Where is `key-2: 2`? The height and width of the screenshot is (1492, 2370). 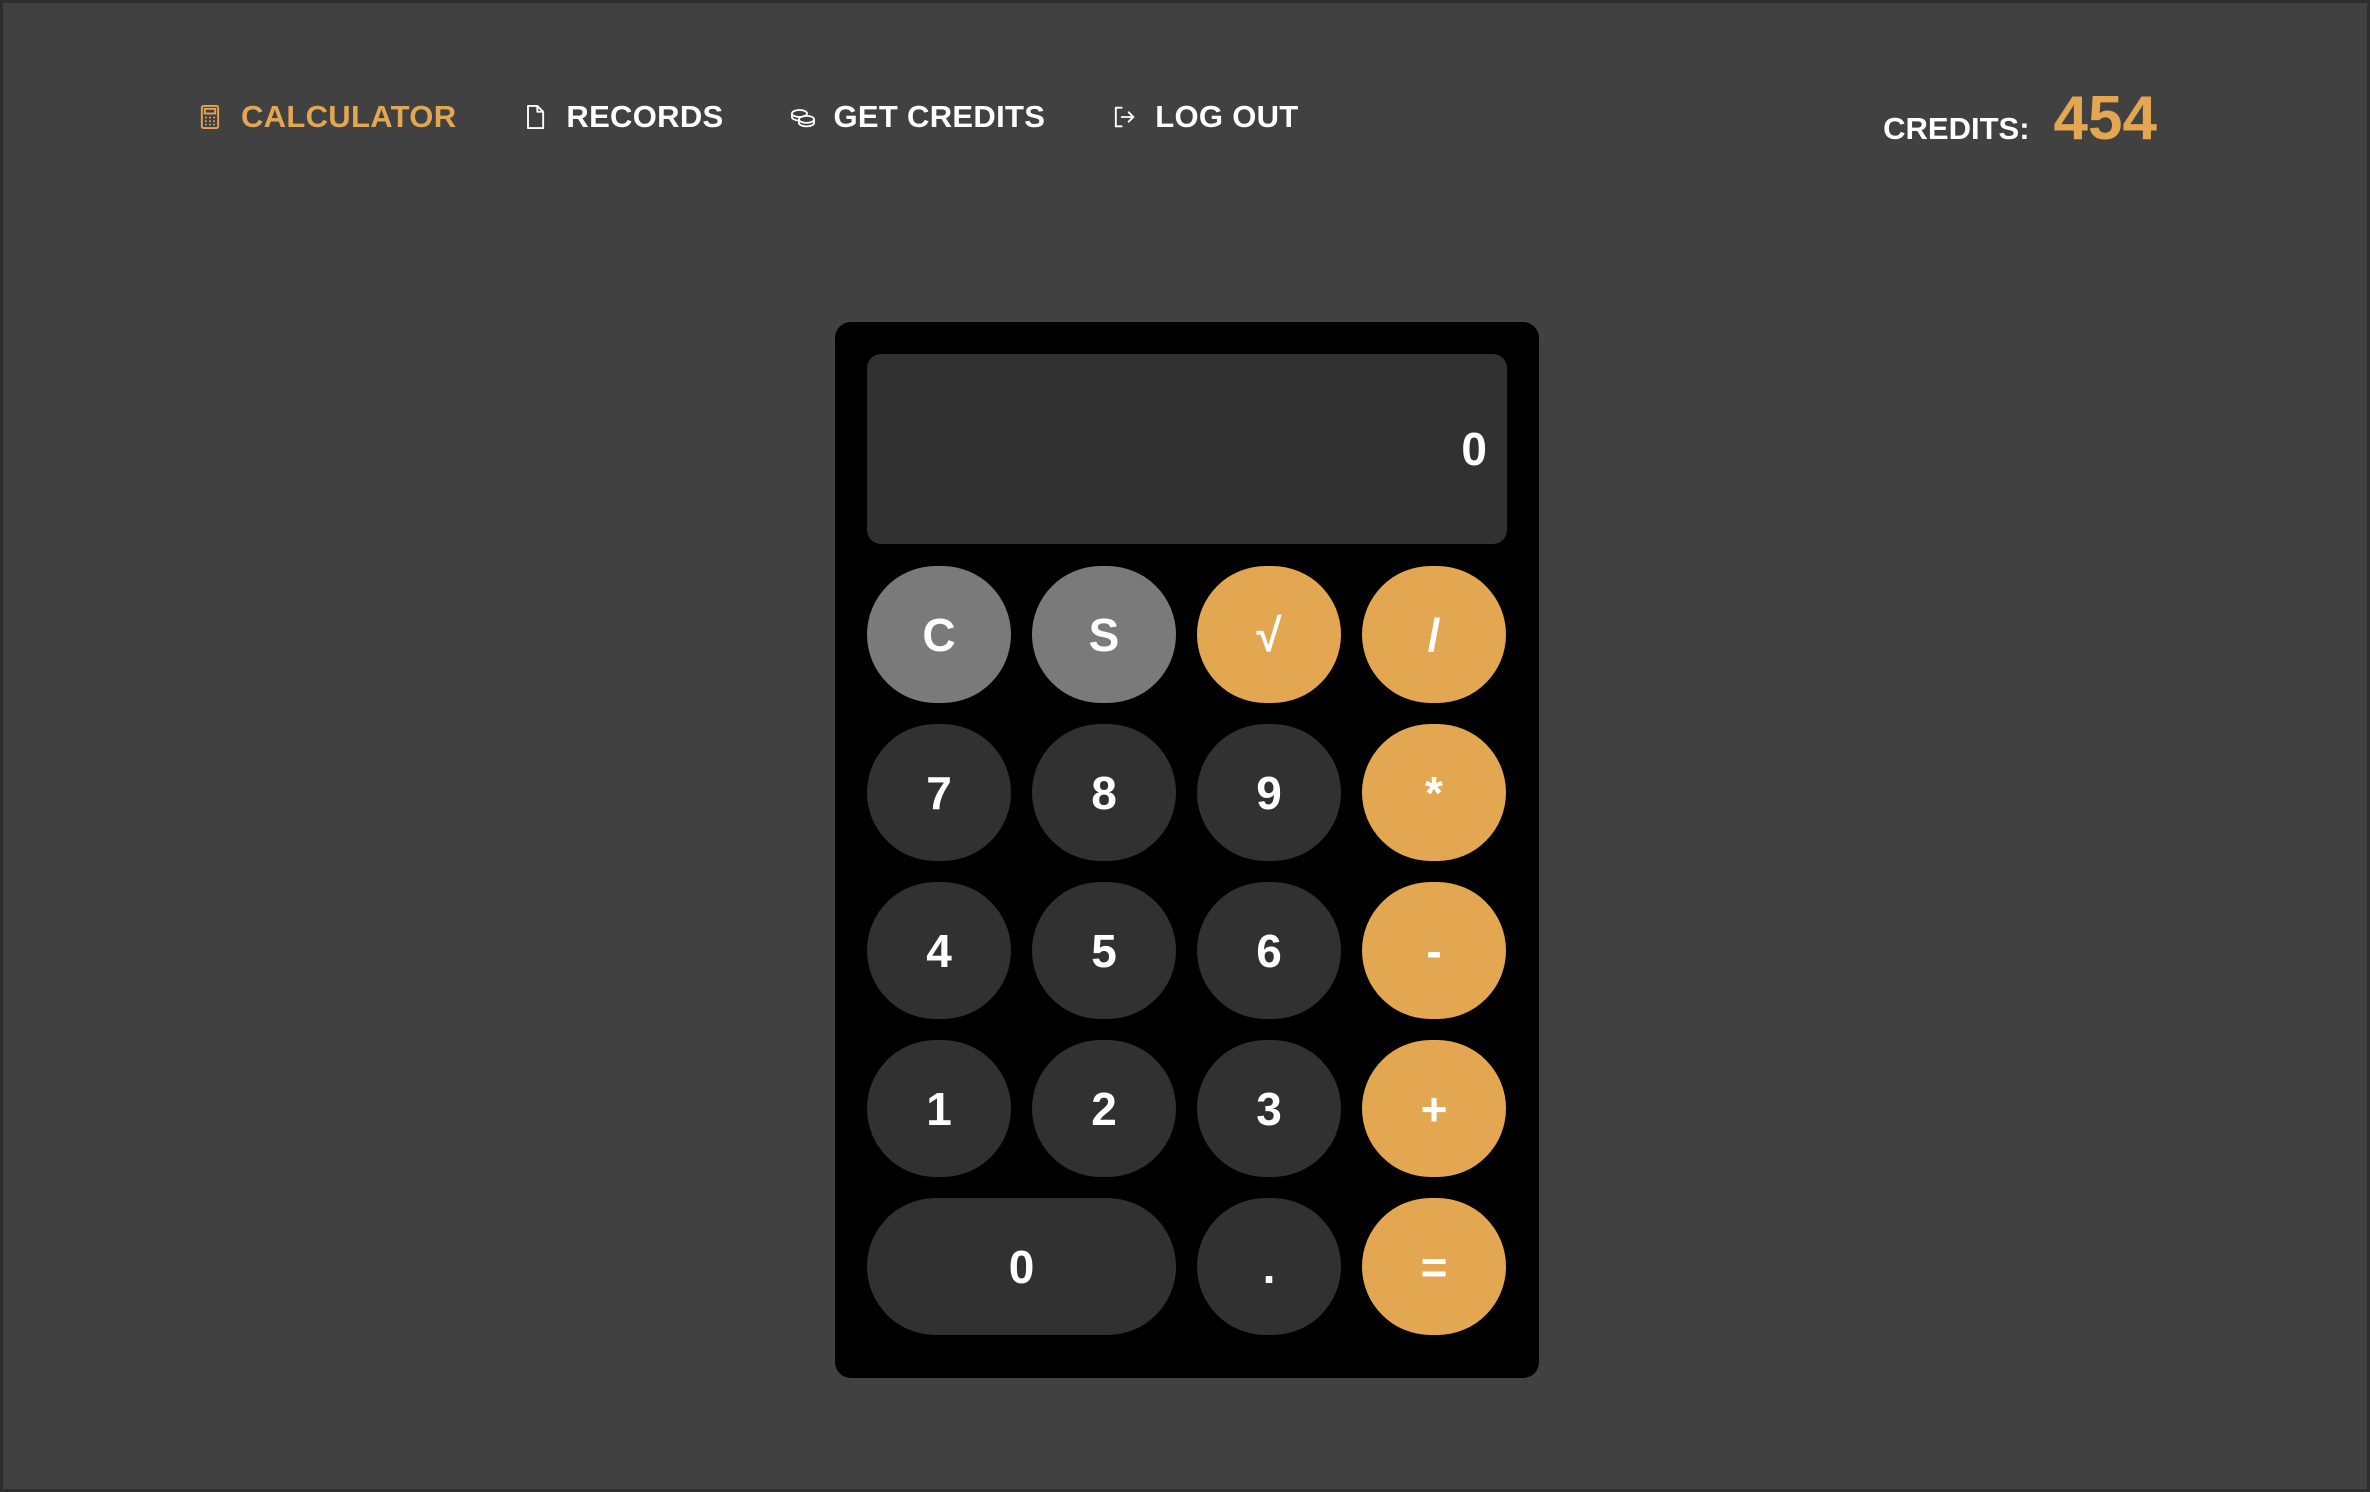 key-2: 2 is located at coordinates (1104, 1108).